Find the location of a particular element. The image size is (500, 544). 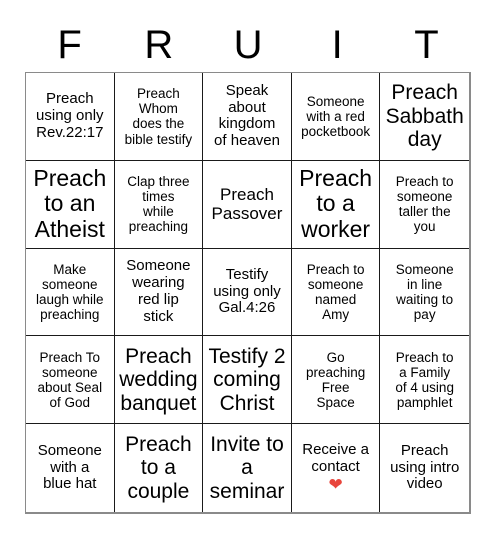

bingo-cell: Preach Whom does the bible testify is located at coordinates (159, 117).